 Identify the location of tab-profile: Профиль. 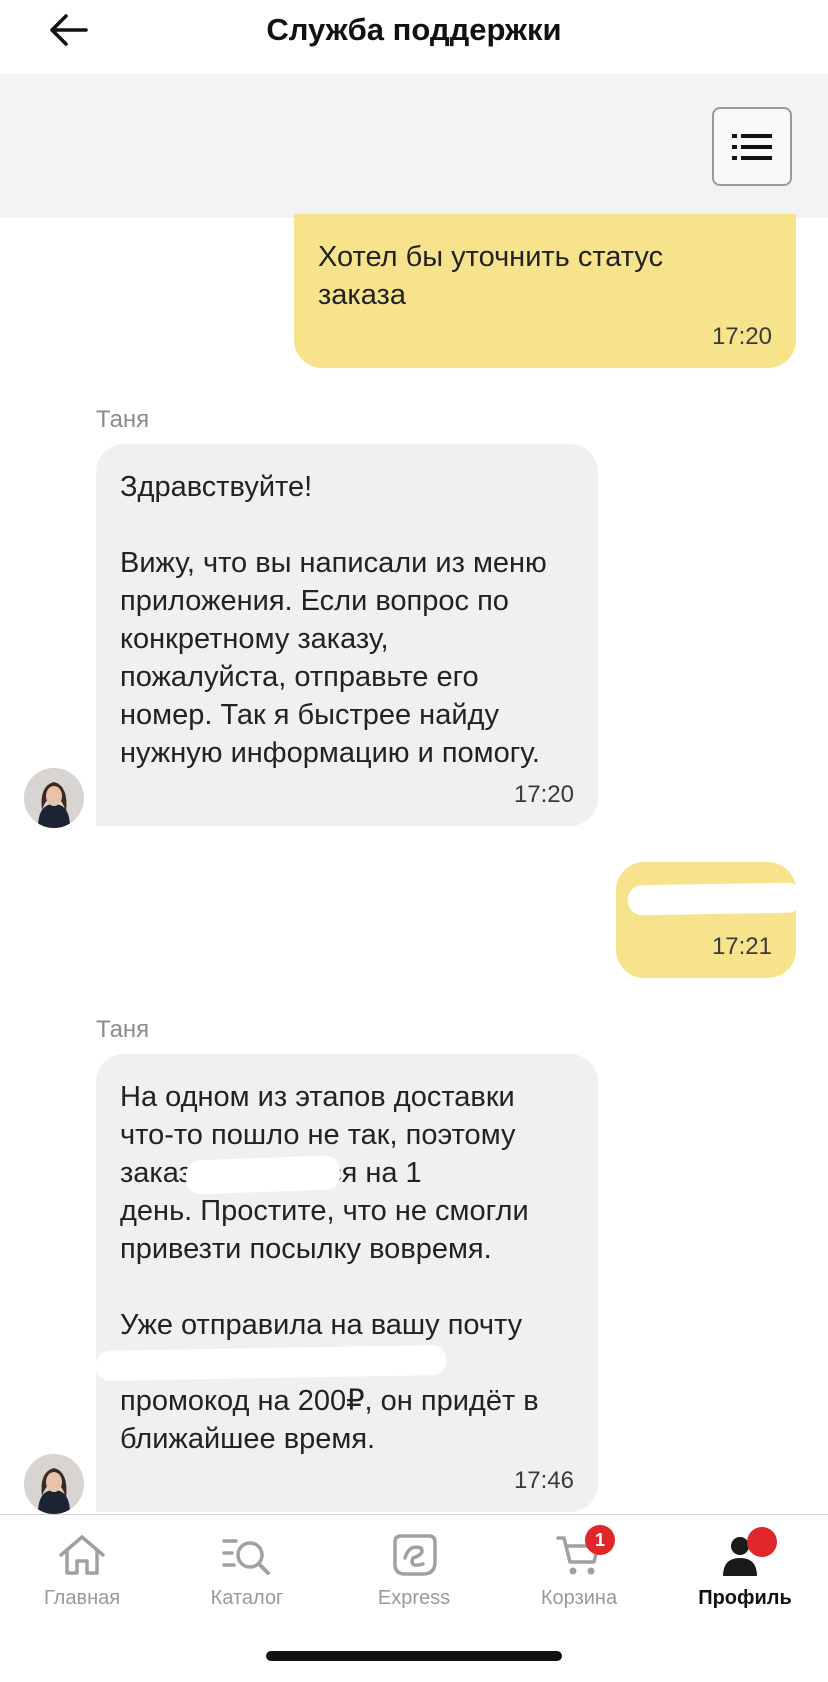
(745, 1573).